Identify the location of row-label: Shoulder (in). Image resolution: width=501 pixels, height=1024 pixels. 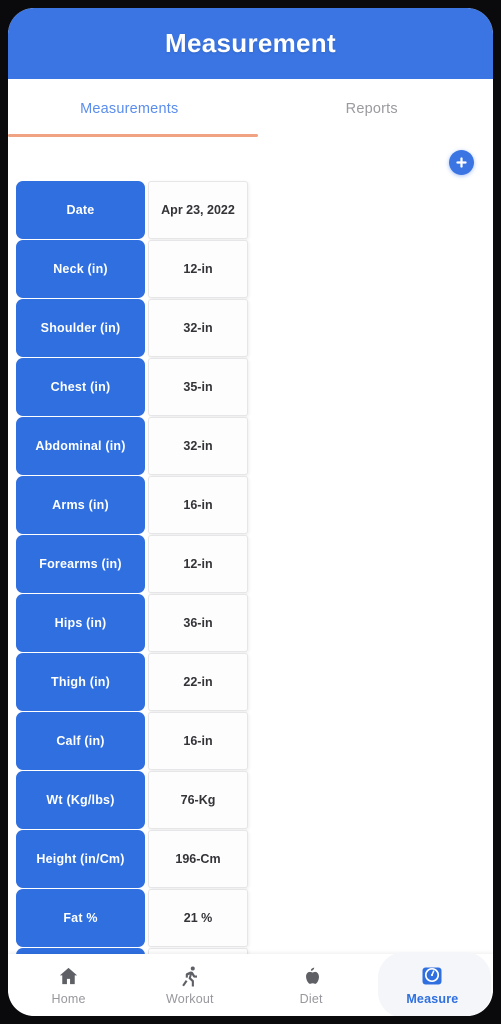
(80, 328).